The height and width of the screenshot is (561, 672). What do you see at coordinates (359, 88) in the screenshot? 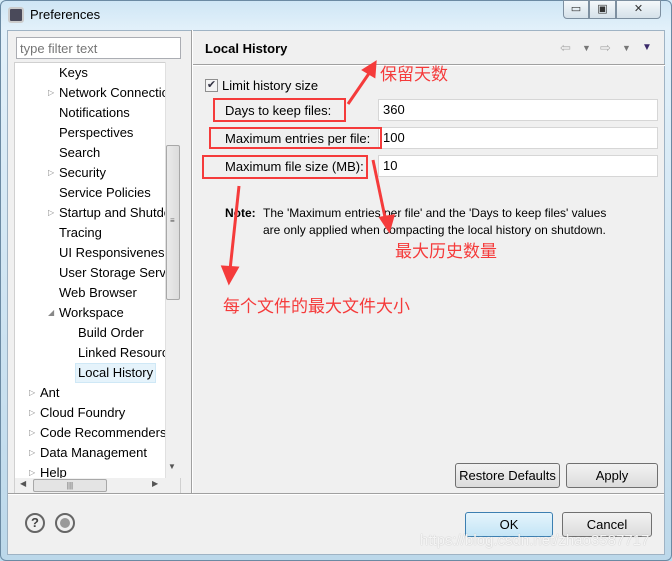
I see `arrow-days` at bounding box center [359, 88].